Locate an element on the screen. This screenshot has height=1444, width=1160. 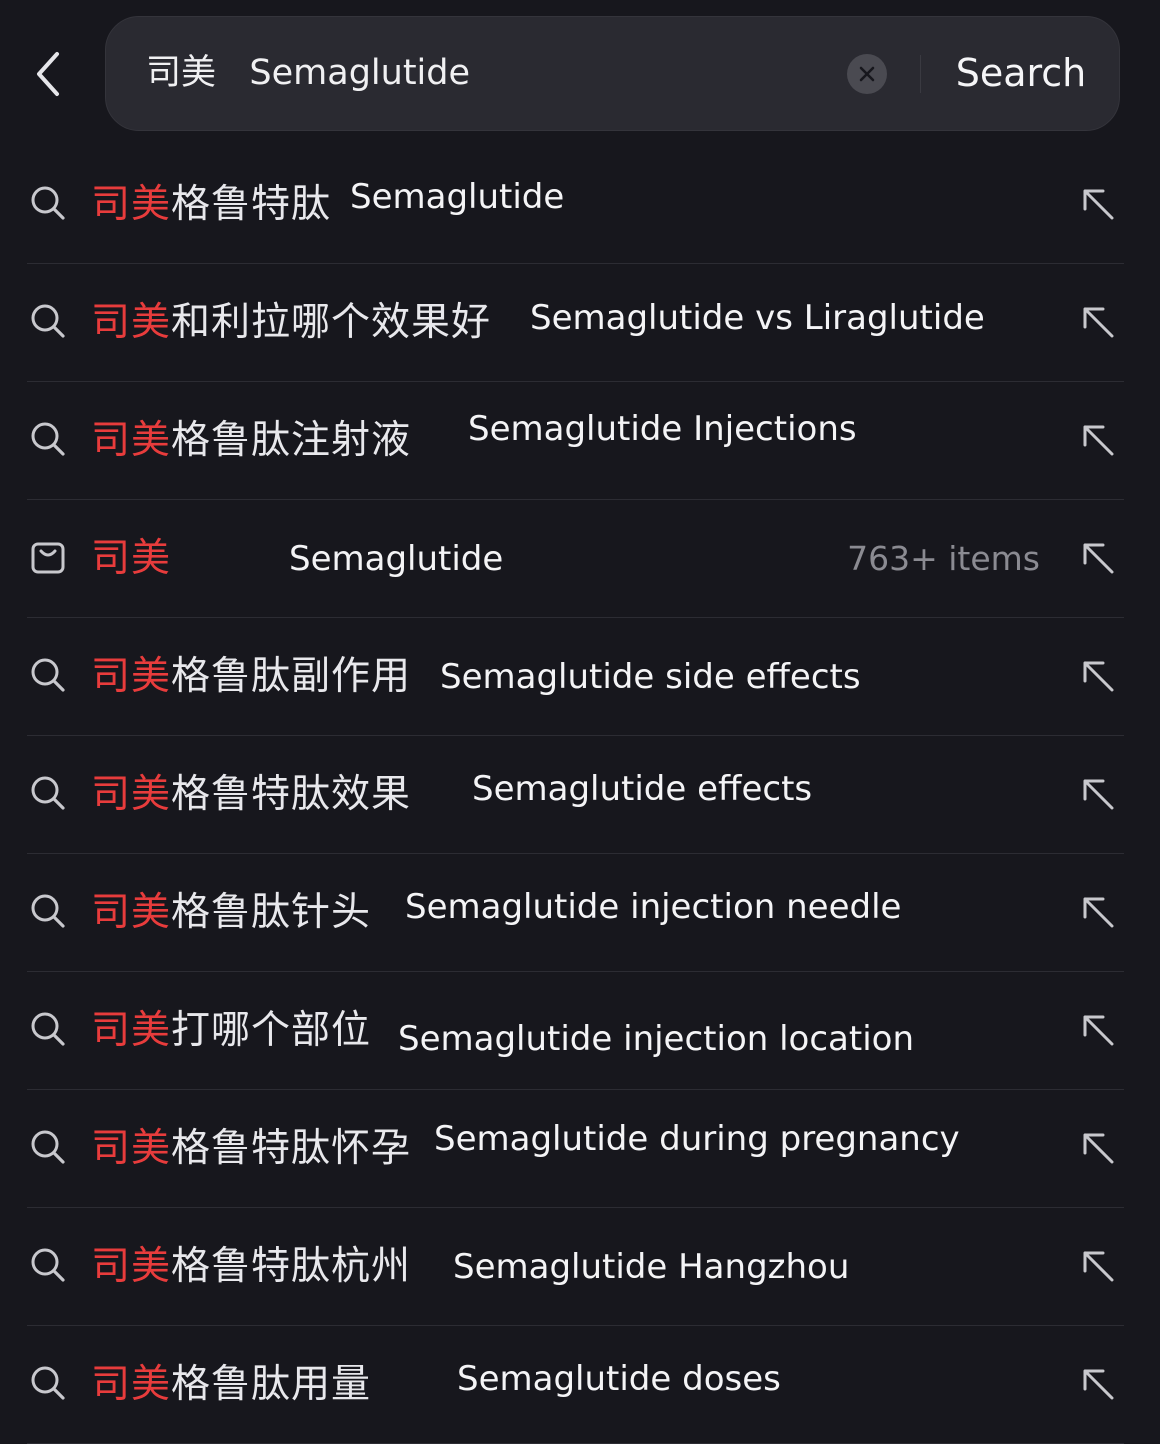
suggestion-cn: 司美和利拉哪个效果好 is located at coordinates (291, 323).